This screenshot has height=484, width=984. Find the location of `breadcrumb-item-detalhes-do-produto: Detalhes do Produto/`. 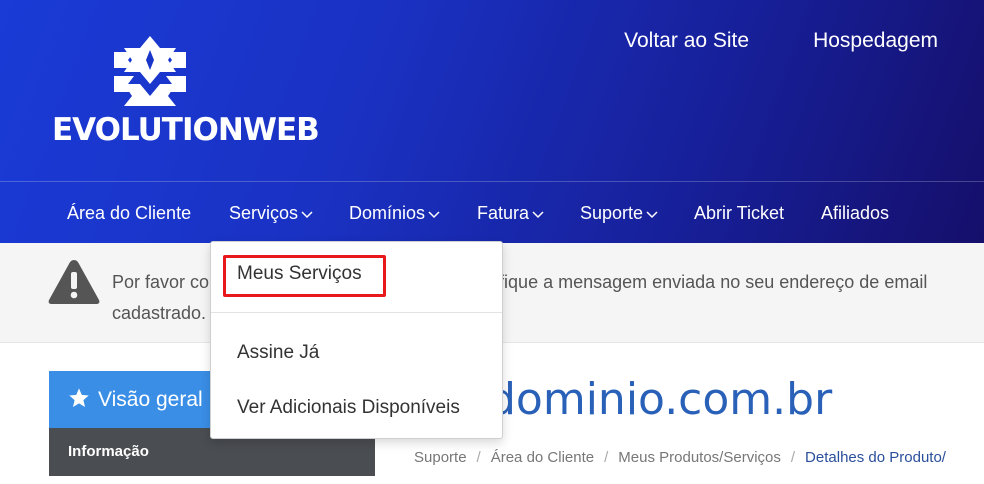

breadcrumb-item-detalhes-do-produto: Detalhes do Produto/ is located at coordinates (875, 457).